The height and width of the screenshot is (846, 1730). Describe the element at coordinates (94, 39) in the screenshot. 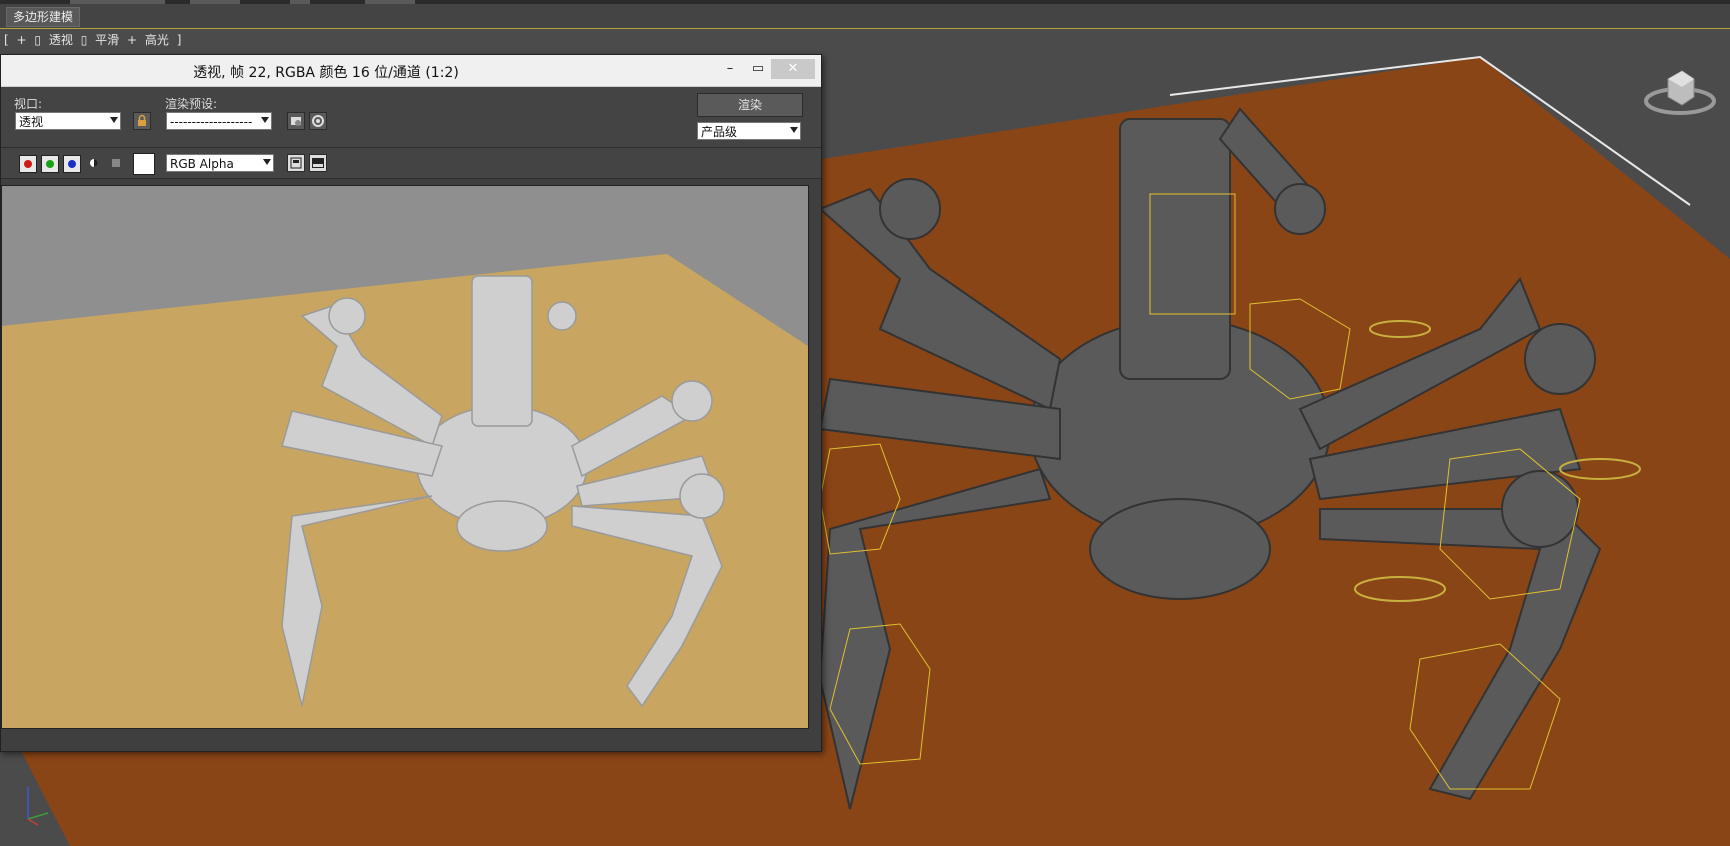

I see `viewport-label-menu: [ + ▯ 透视 ▯ 平滑 + 高光 ]` at that location.